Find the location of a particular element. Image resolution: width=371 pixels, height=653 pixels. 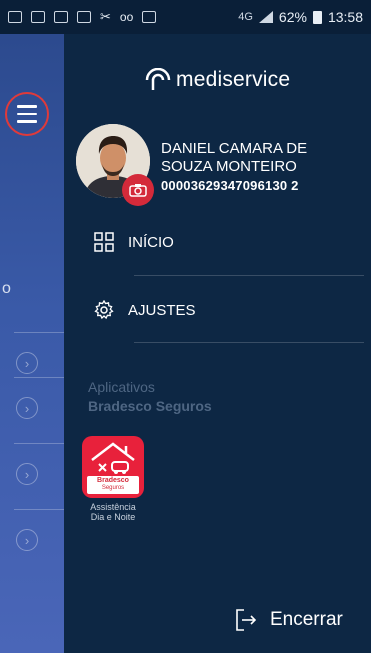

network-type: 4G is located at coordinates (245, 17).